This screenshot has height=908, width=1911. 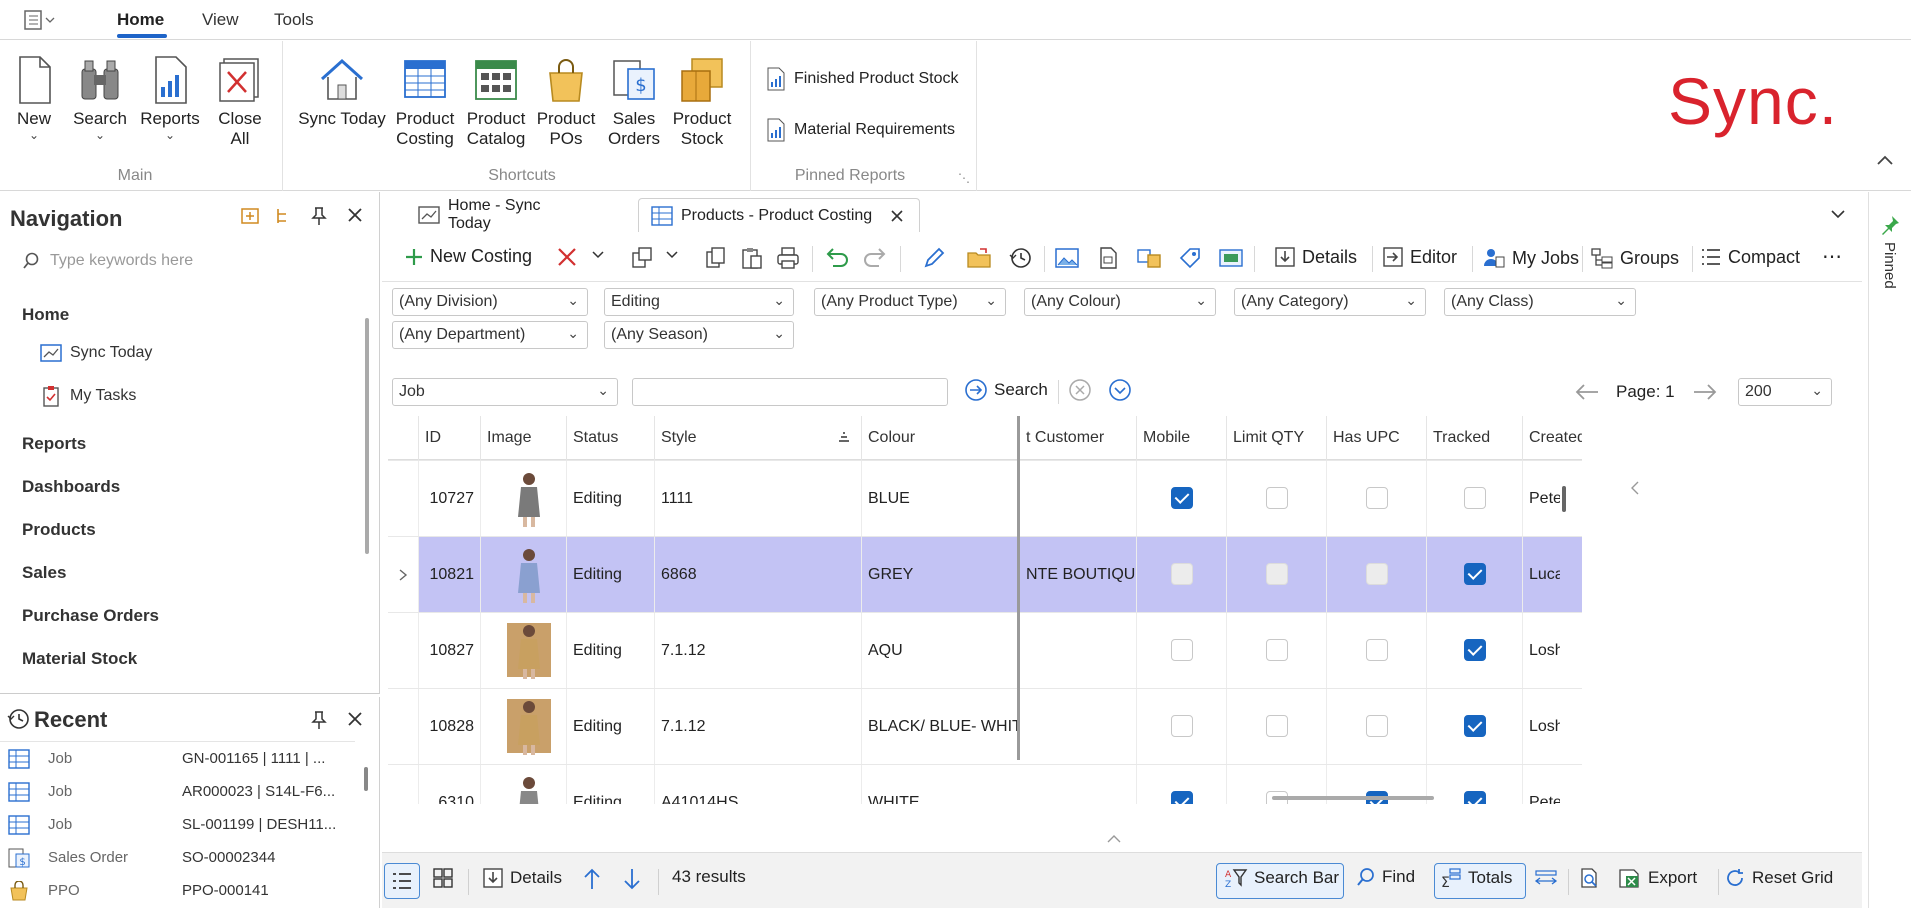 What do you see at coordinates (790, 392) in the screenshot?
I see `search-input` at bounding box center [790, 392].